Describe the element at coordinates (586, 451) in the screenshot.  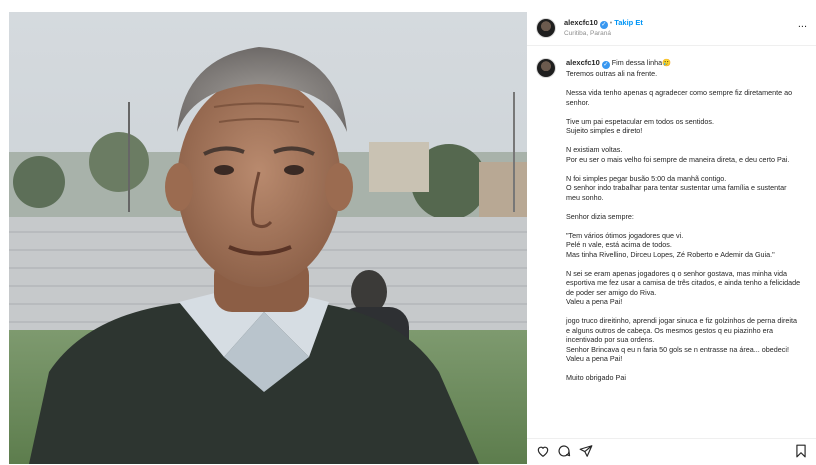
I see `share-icon` at that location.